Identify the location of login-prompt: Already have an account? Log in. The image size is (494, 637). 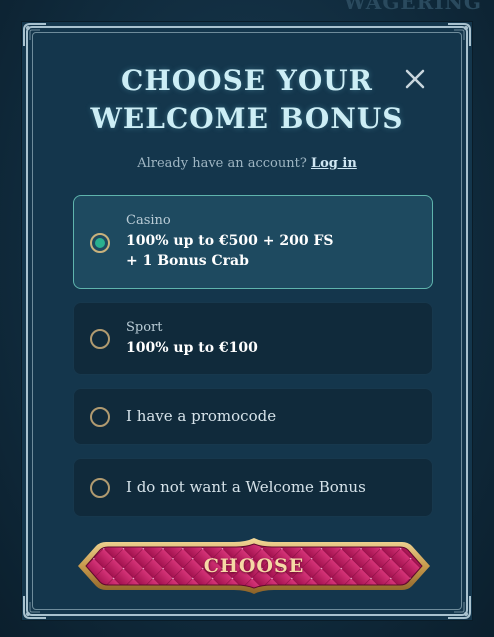
(247, 163).